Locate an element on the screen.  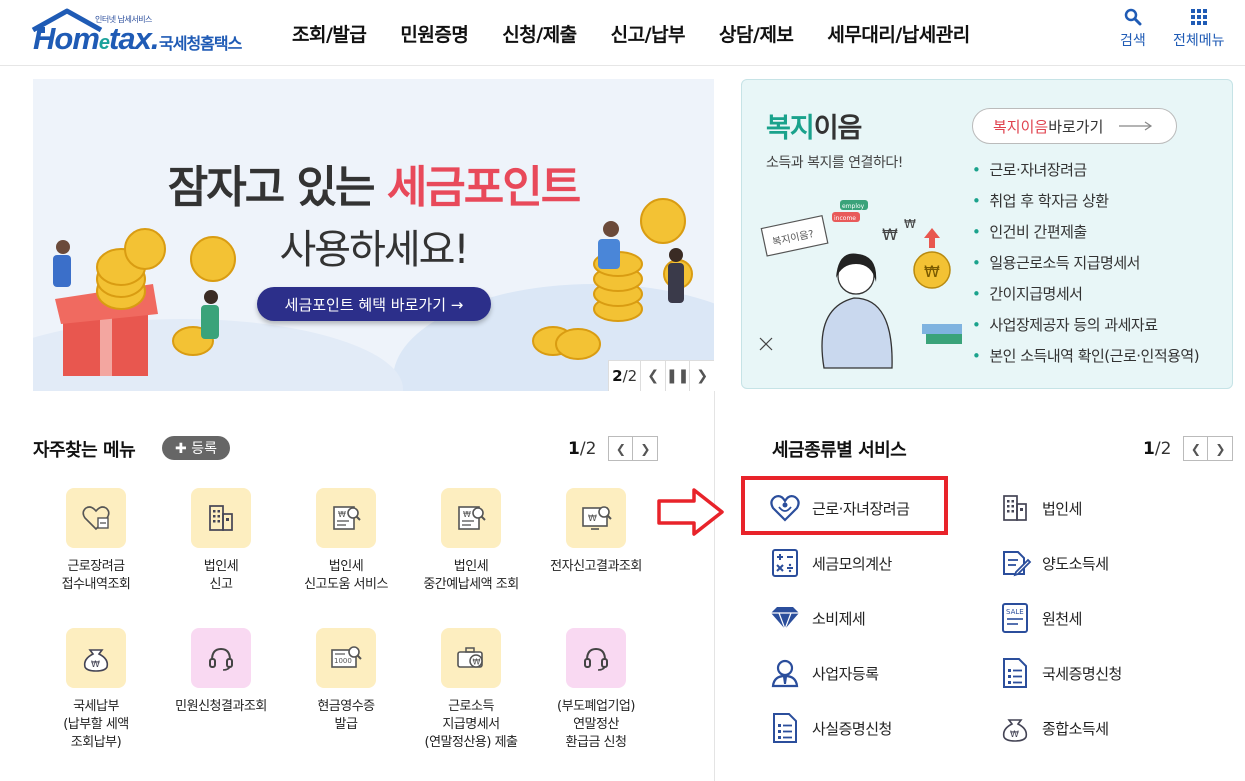
favorite-menu-item: 법인세 신고 is located at coordinates (221, 541).